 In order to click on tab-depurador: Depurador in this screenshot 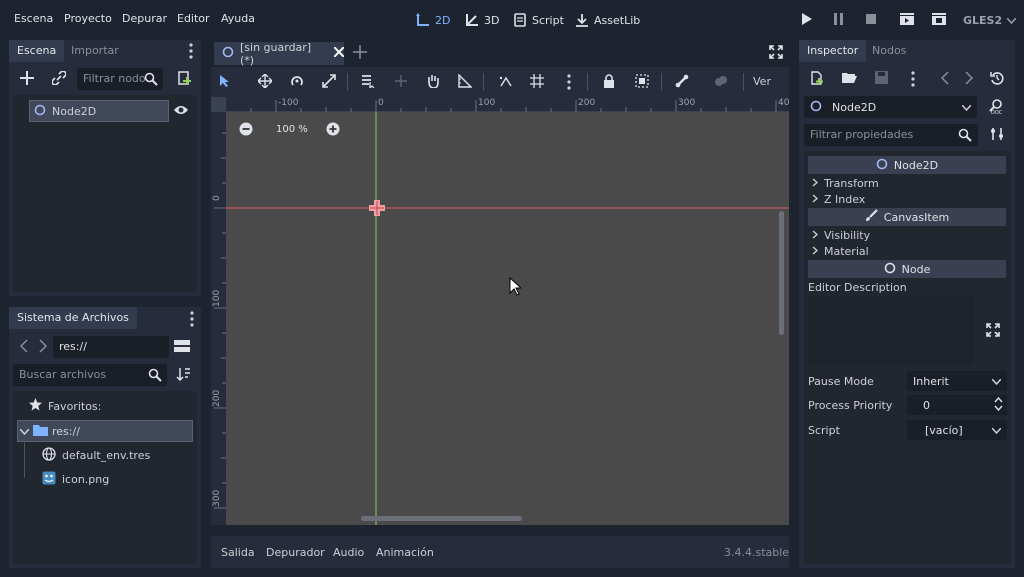, I will do `click(295, 552)`.